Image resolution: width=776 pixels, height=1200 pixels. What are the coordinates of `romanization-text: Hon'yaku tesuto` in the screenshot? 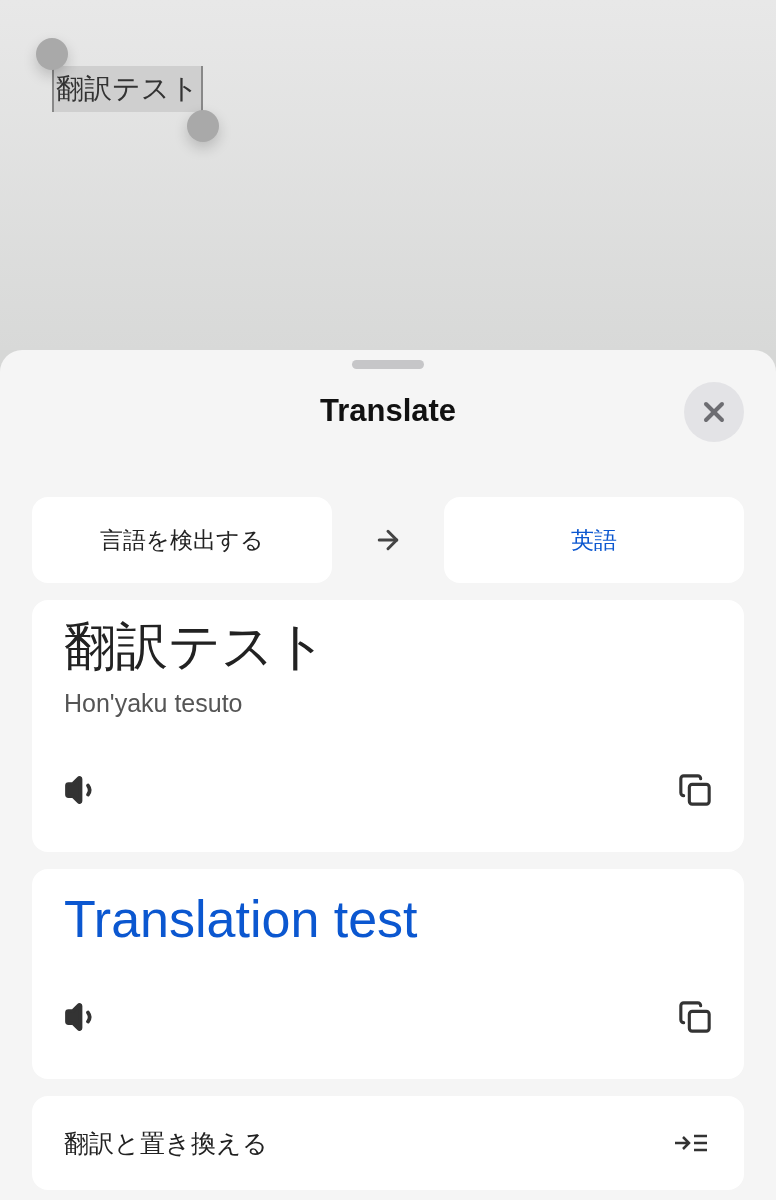 It's located at (154, 704).